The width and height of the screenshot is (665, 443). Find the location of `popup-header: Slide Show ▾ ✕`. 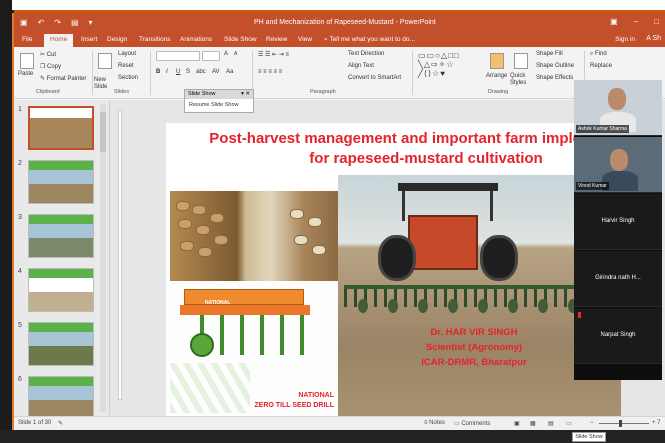

popup-header: Slide Show ▾ ✕ is located at coordinates (219, 94).